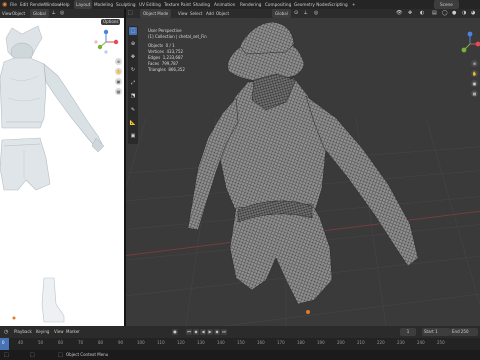 Image resolution: width=480 pixels, height=360 pixels. What do you see at coordinates (196, 13) in the screenshot?
I see `menu-select: Select` at bounding box center [196, 13].